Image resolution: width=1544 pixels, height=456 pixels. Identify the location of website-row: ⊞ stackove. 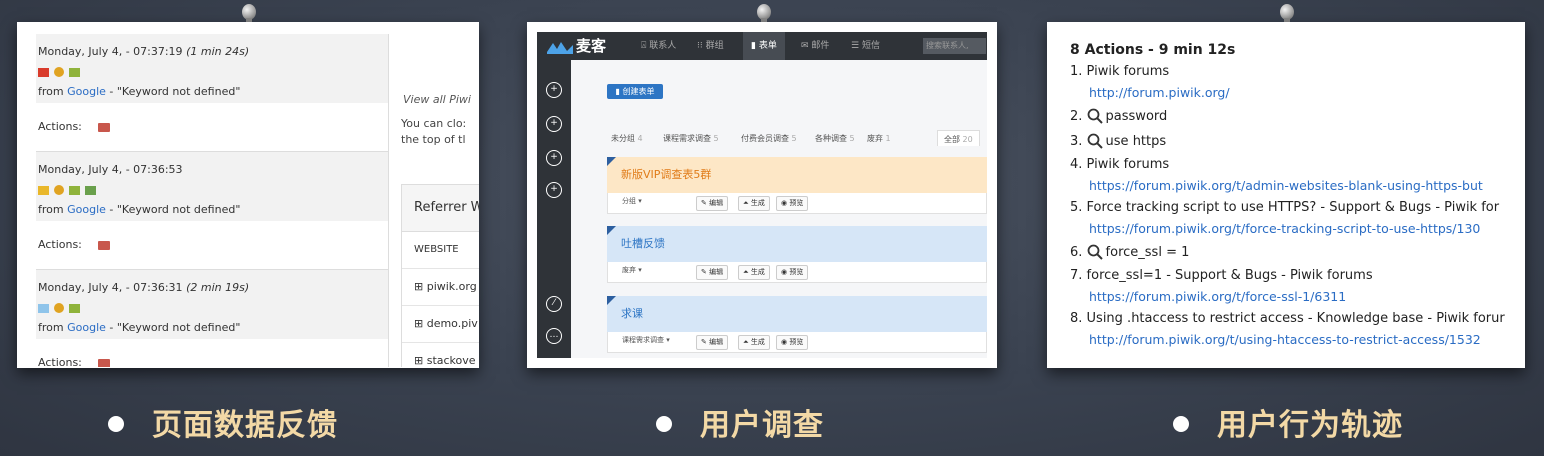
(440, 355).